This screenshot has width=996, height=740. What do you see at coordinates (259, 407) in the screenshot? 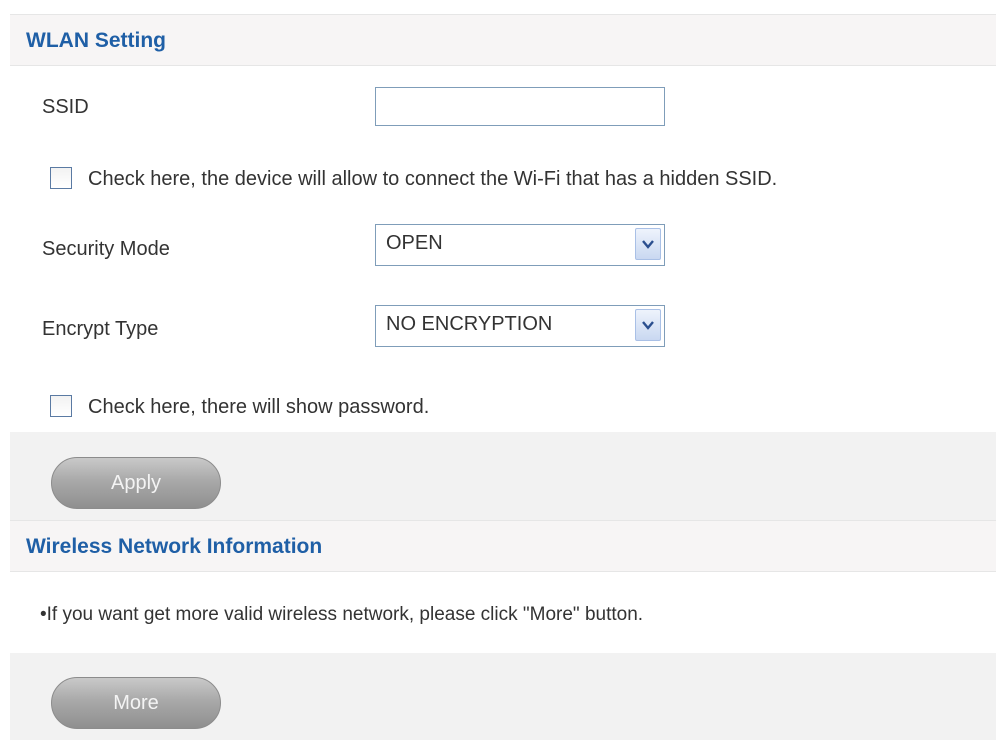
I see `show-password-label: Check here, there will show password.` at bounding box center [259, 407].